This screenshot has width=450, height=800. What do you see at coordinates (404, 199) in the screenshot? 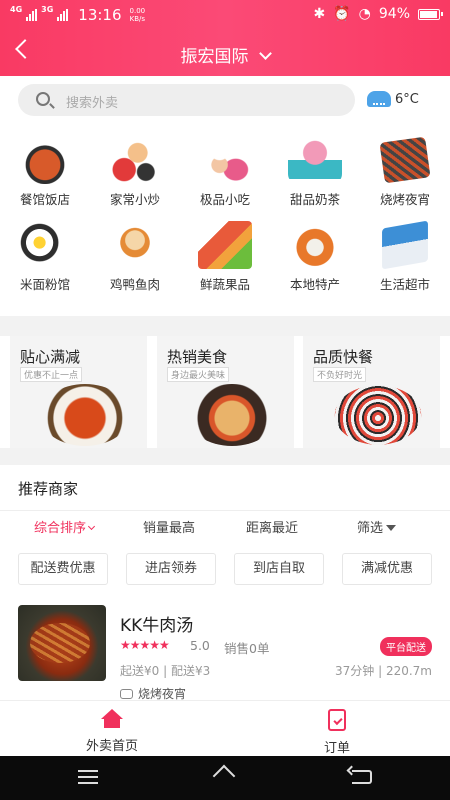
I see `category-label: 烧烤夜宵` at bounding box center [404, 199].